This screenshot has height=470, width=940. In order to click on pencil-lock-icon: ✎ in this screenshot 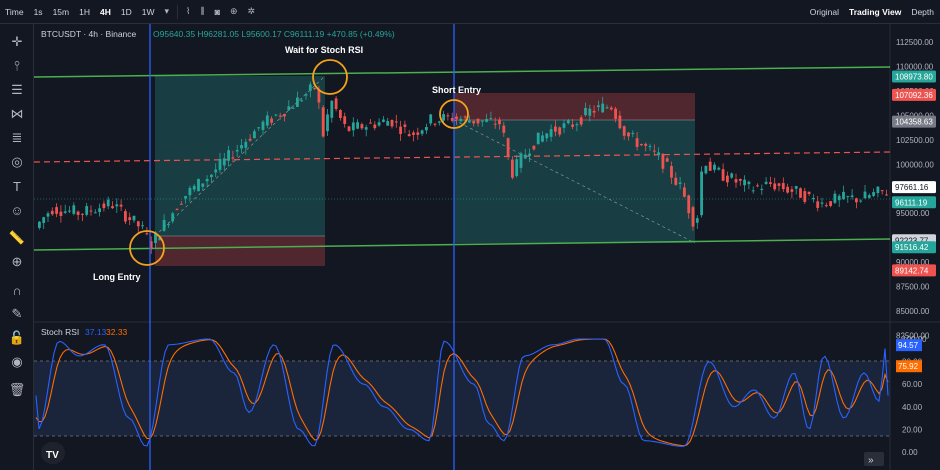, I will do `click(17, 314)`.